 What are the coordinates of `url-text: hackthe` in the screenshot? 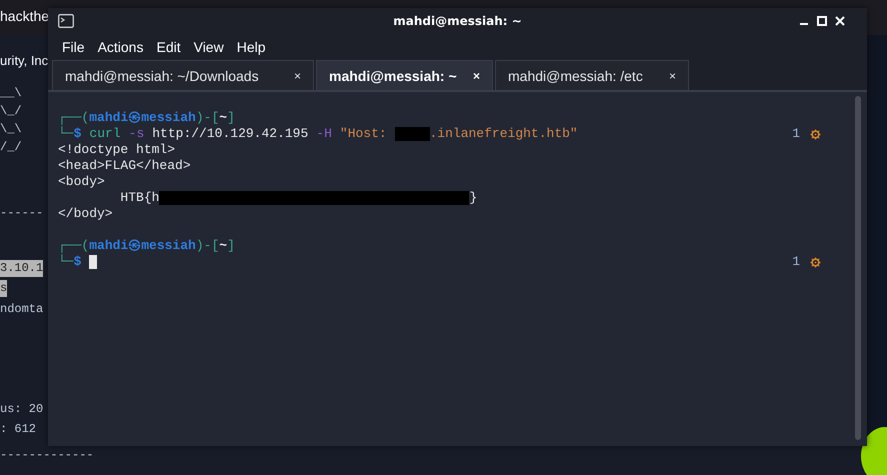 It's located at (25, 18).